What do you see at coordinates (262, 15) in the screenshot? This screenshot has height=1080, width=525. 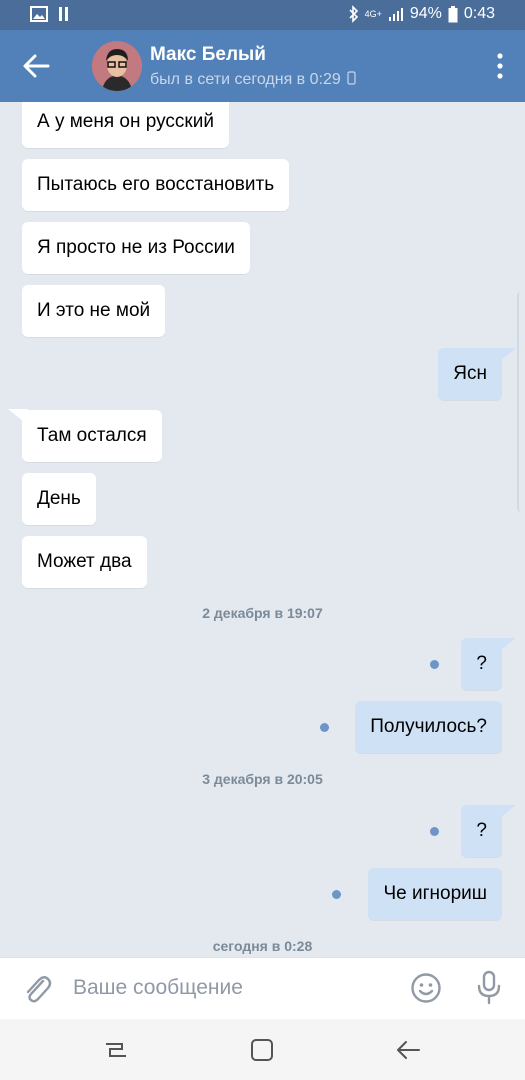 I see `status-bar: 4G+ 94% 0:43` at bounding box center [262, 15].